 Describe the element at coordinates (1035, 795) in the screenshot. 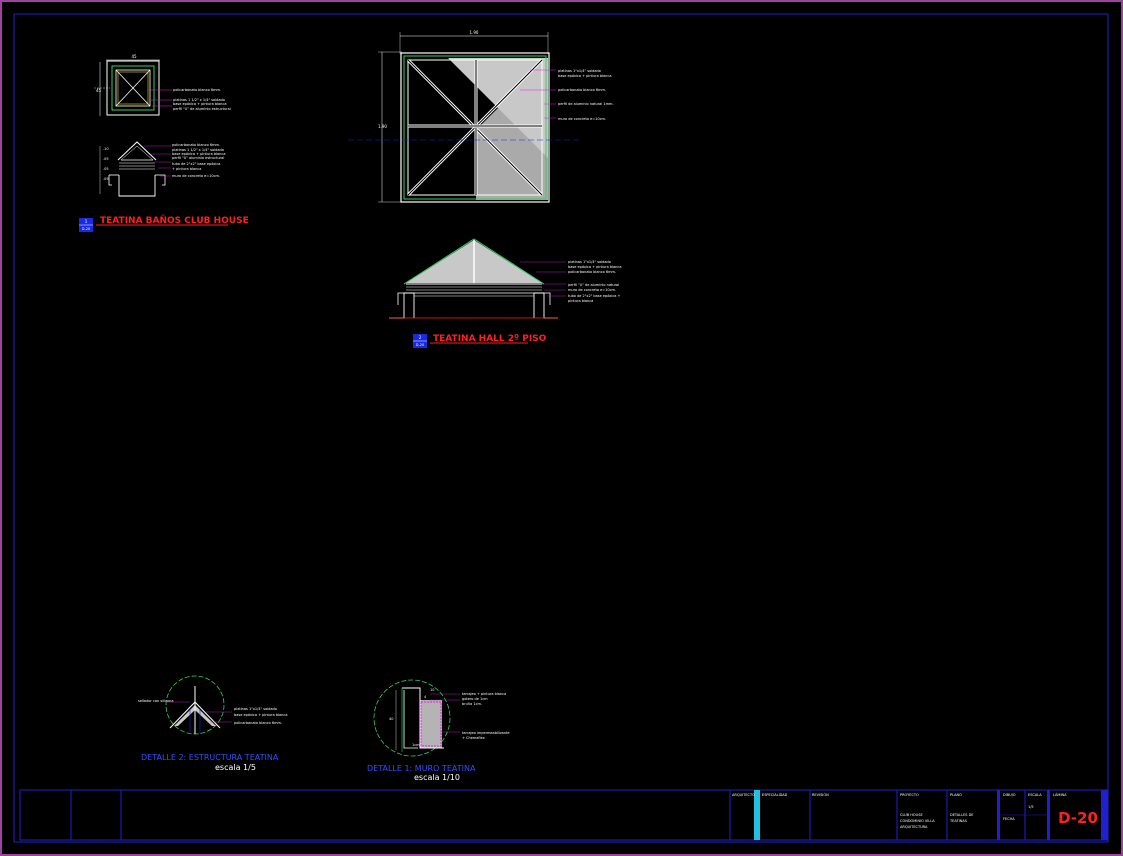

I see `scale-label: ESCALA` at that location.